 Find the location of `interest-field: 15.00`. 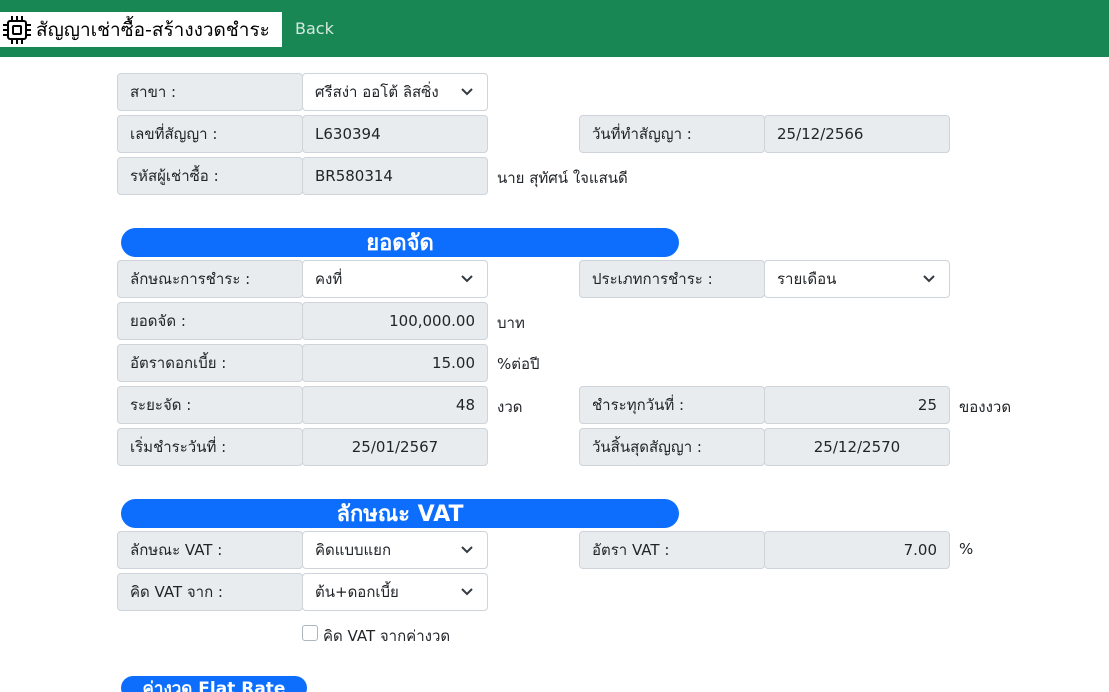

interest-field: 15.00 is located at coordinates (395, 363).